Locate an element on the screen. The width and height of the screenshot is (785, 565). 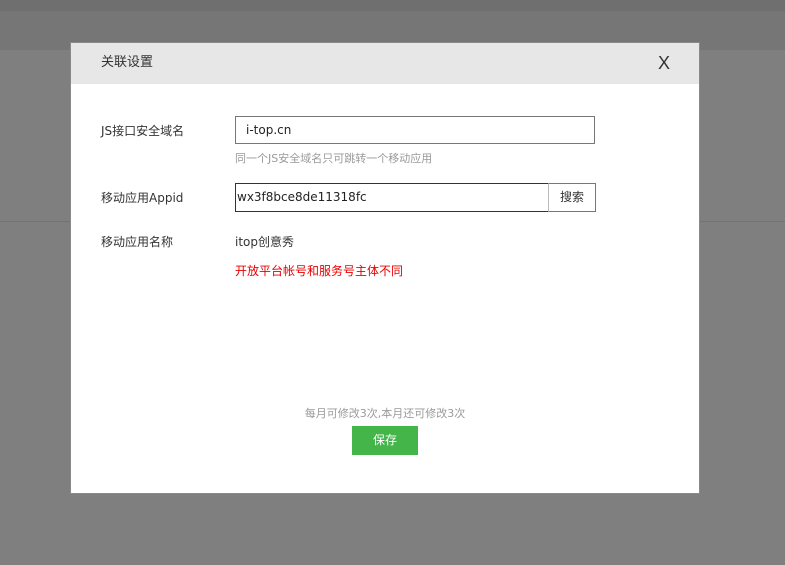
js-domain-label: JS接口安全域名 is located at coordinates (143, 131).